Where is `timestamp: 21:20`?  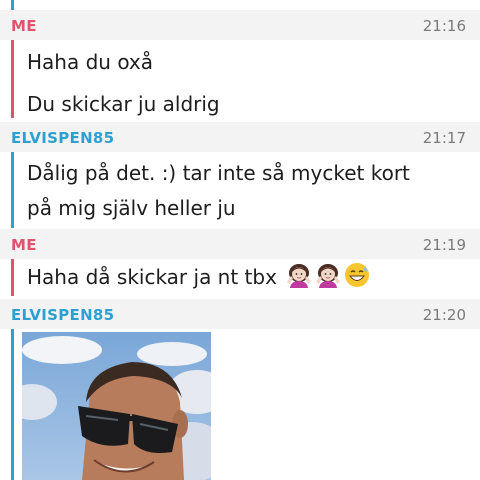
timestamp: 21:20 is located at coordinates (444, 315).